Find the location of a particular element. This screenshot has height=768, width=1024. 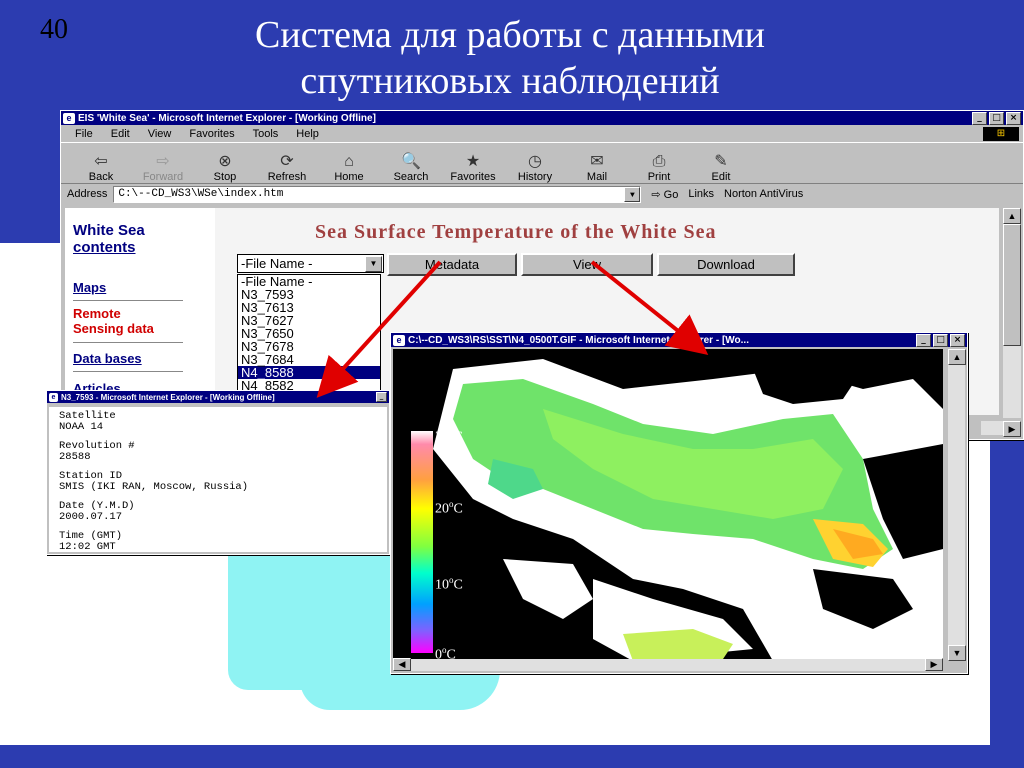

arrow-to-image is located at coordinates (649, 307).